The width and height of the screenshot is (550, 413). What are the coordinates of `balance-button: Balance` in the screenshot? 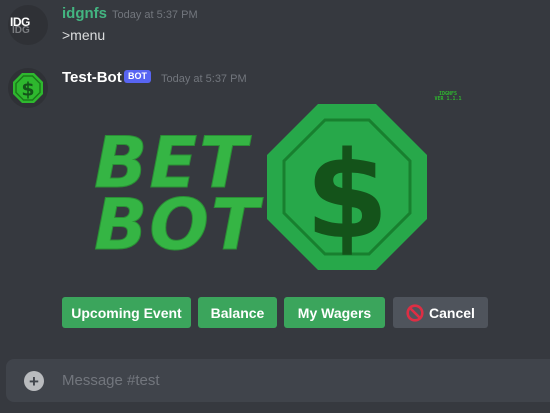 It's located at (237, 312).